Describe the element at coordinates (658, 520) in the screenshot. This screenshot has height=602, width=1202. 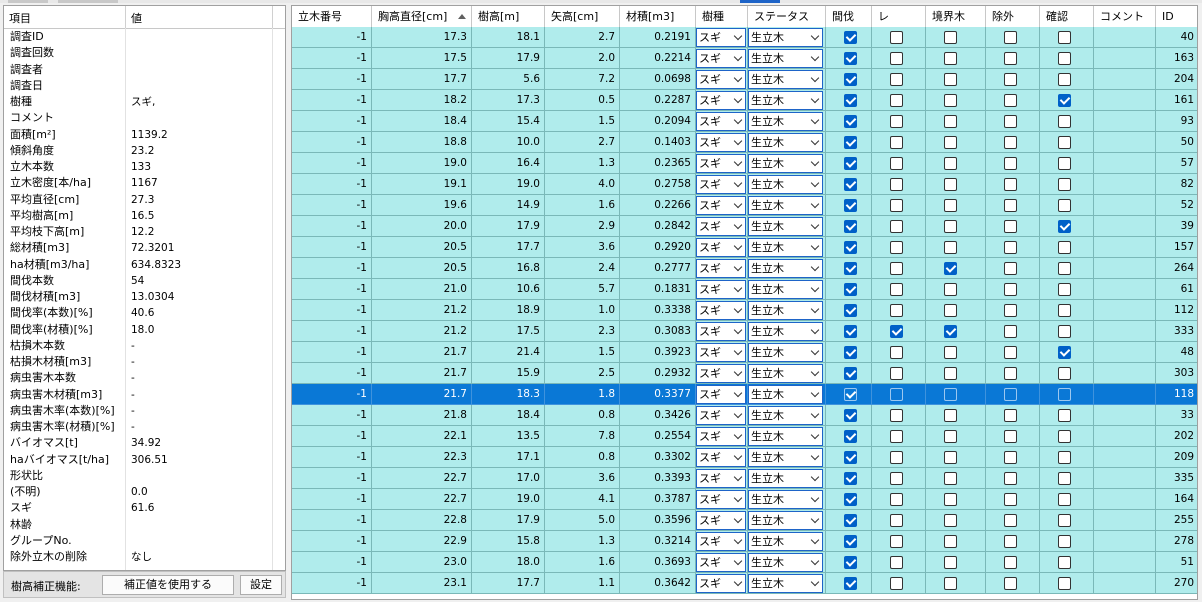
I see `cell-volume: 0.3596` at that location.